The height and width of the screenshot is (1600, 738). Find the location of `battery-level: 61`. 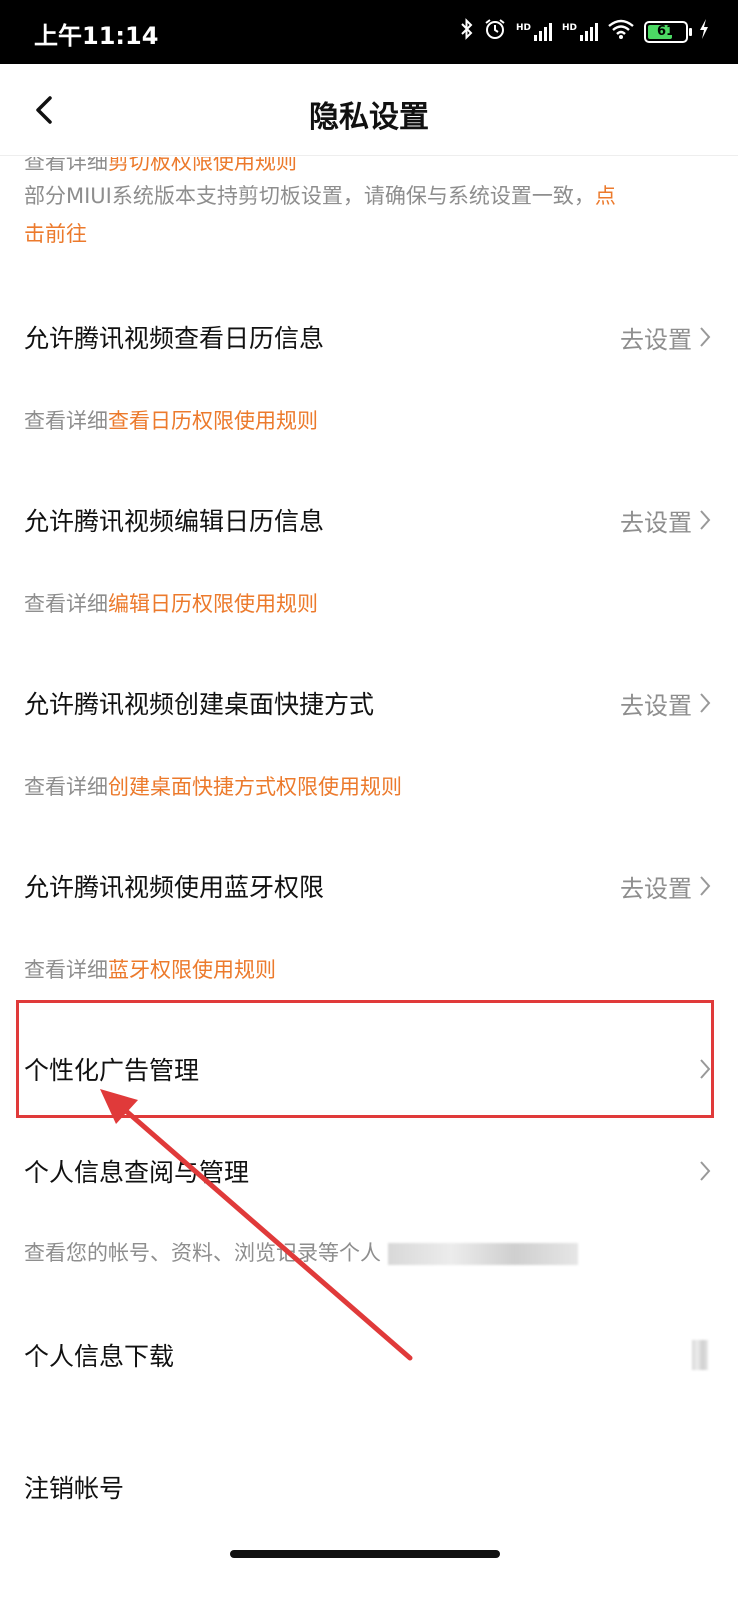

battery-level: 61 is located at coordinates (666, 31).